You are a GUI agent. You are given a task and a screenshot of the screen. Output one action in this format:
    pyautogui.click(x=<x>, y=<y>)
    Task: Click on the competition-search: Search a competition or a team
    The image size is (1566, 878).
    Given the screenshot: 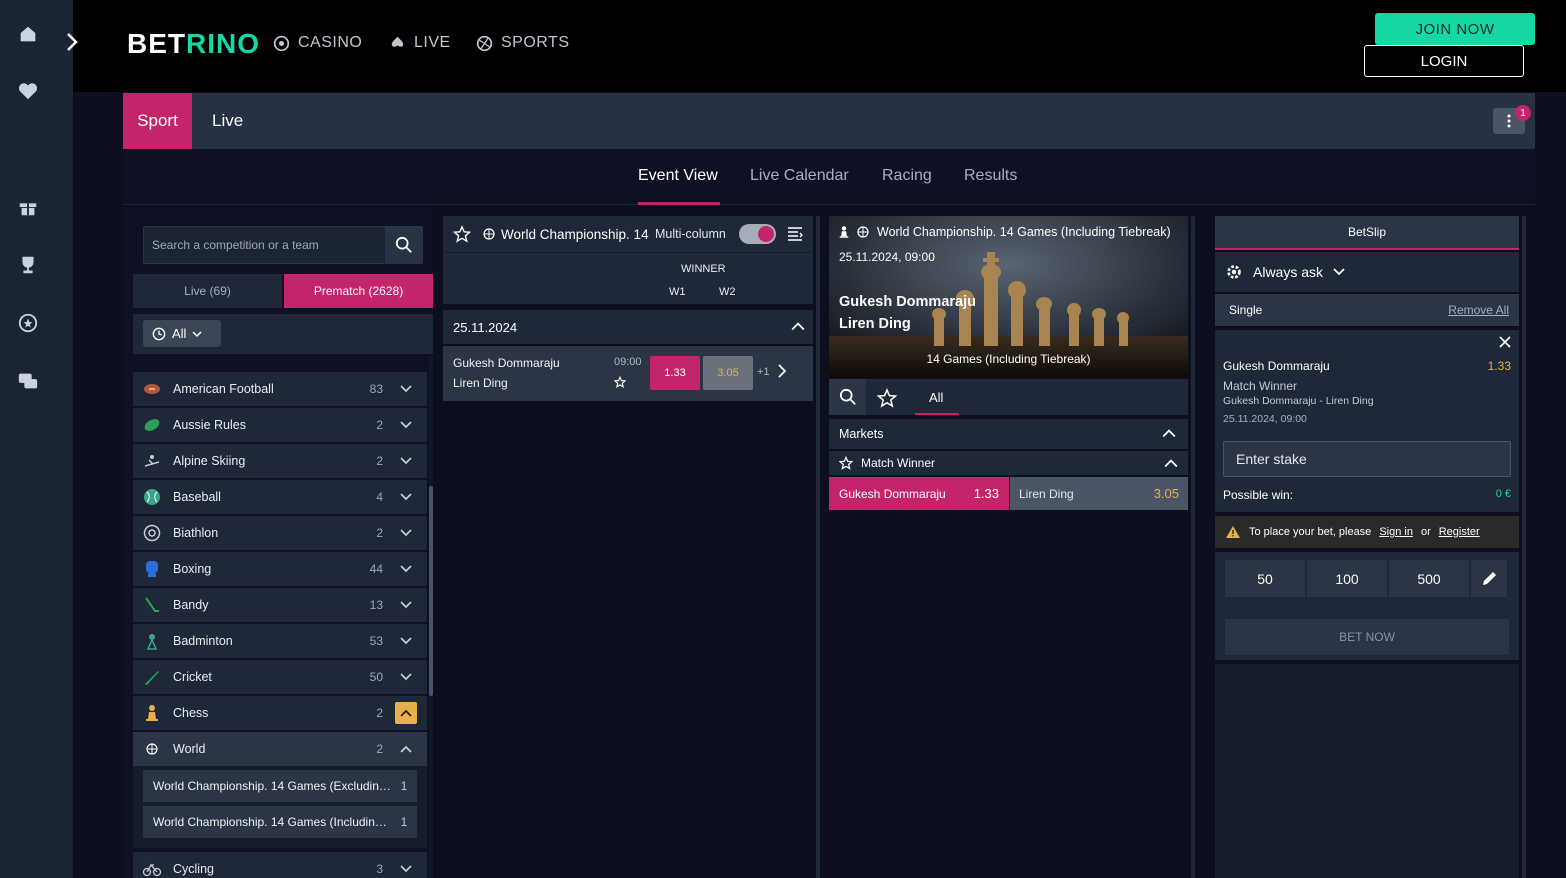 What is the action you would take?
    pyautogui.click(x=283, y=245)
    